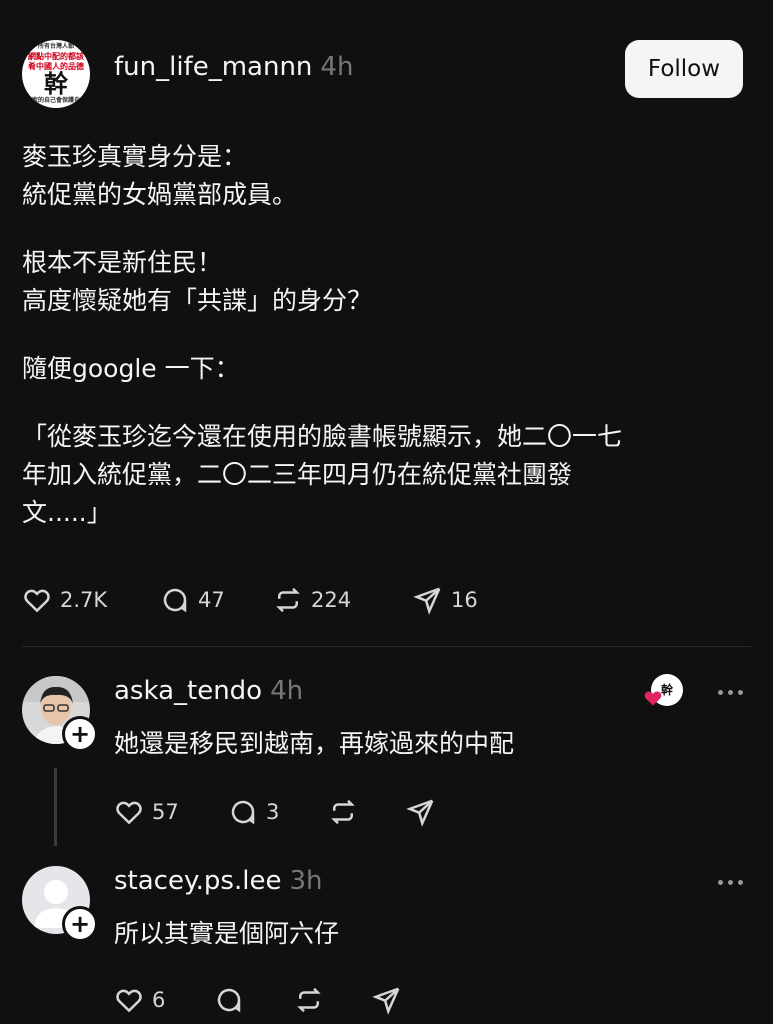 The height and width of the screenshot is (1024, 773). I want to click on reply-action-bar: 57 3, so click(275, 812).